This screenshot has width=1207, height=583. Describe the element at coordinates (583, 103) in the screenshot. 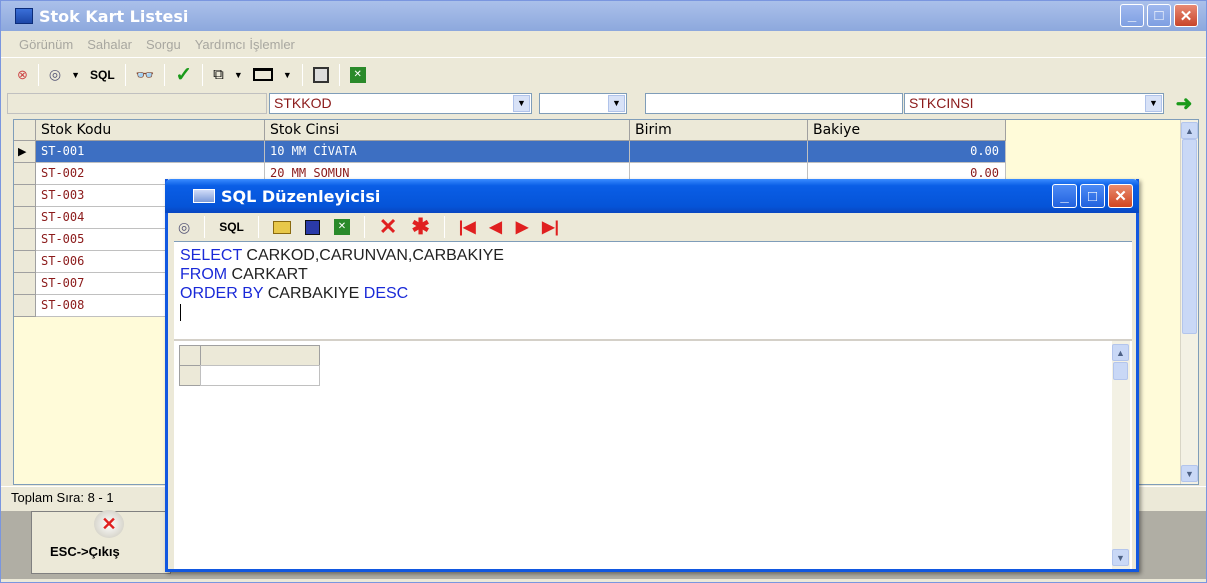

I see `operator-select: ▼` at that location.